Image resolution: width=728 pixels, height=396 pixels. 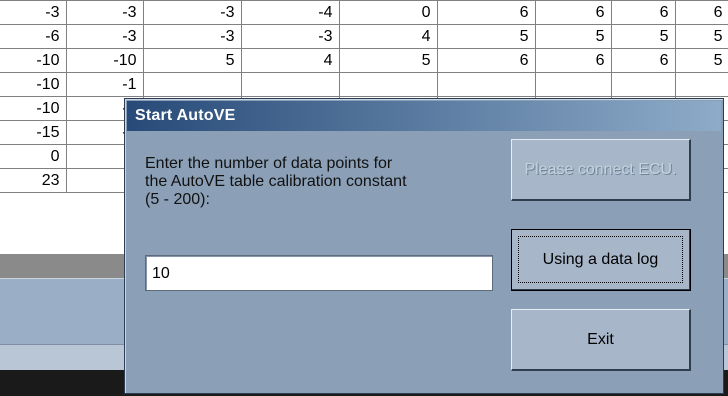 I want to click on table-cell: -4, so click(x=290, y=12).